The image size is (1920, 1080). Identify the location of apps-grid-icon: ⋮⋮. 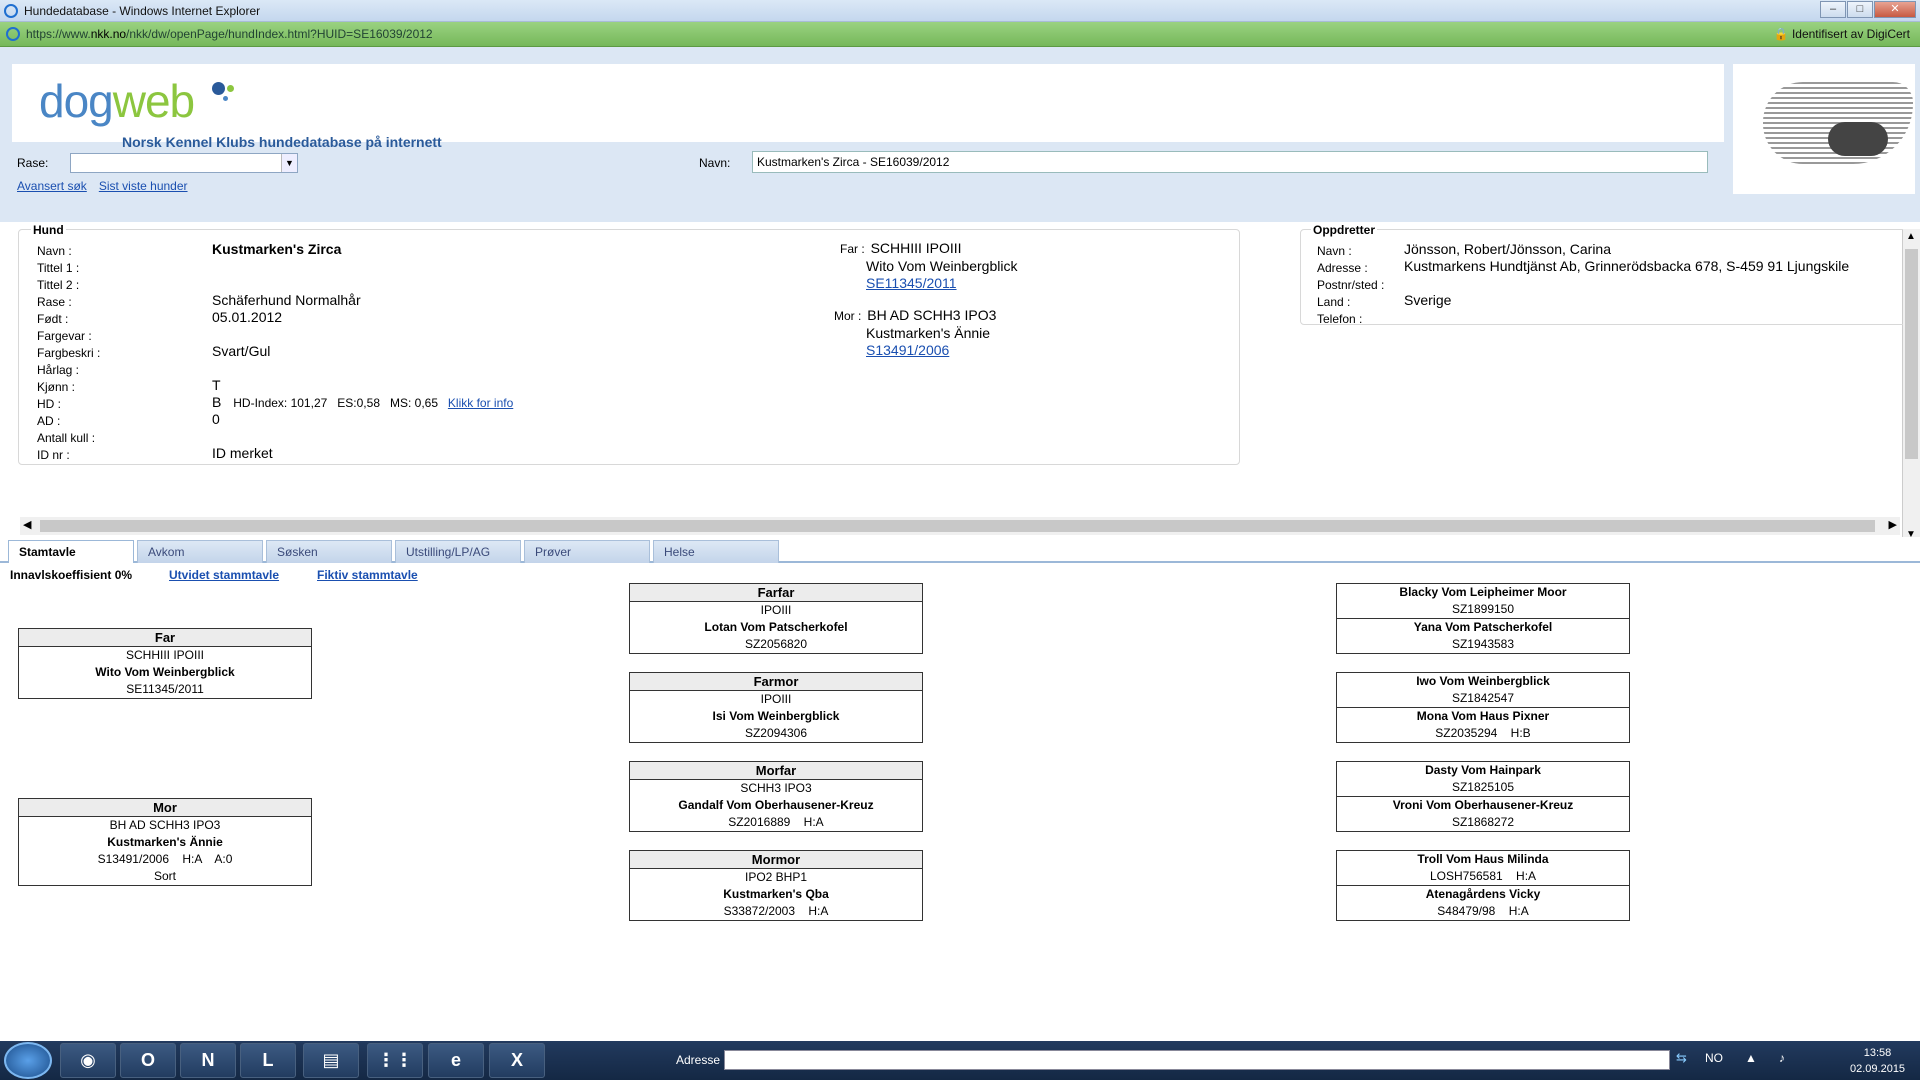
(395, 1060).